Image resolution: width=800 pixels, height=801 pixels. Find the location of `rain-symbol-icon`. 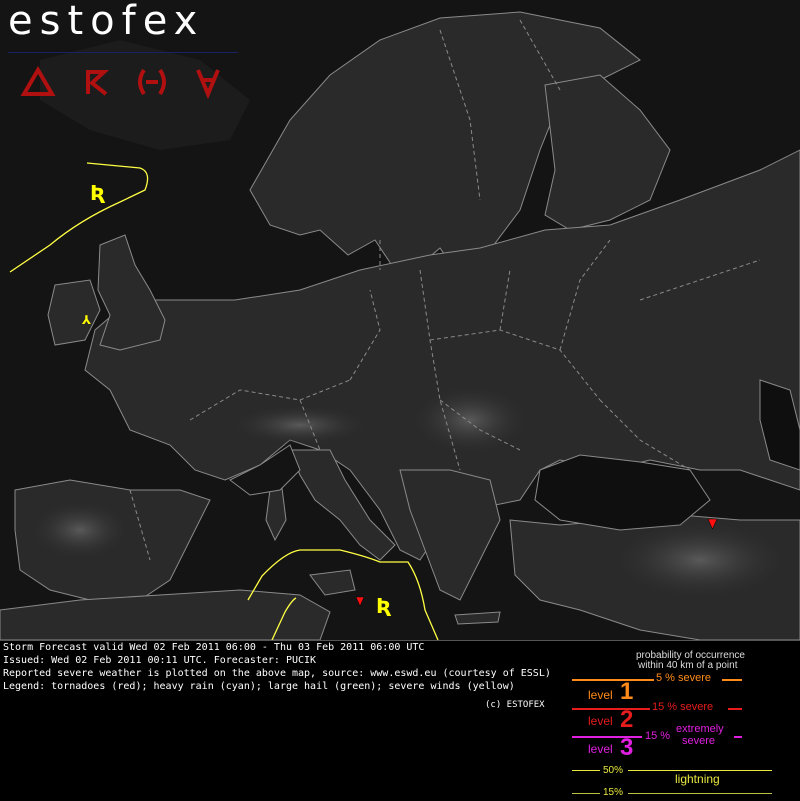

rain-symbol-icon is located at coordinates (152, 82).